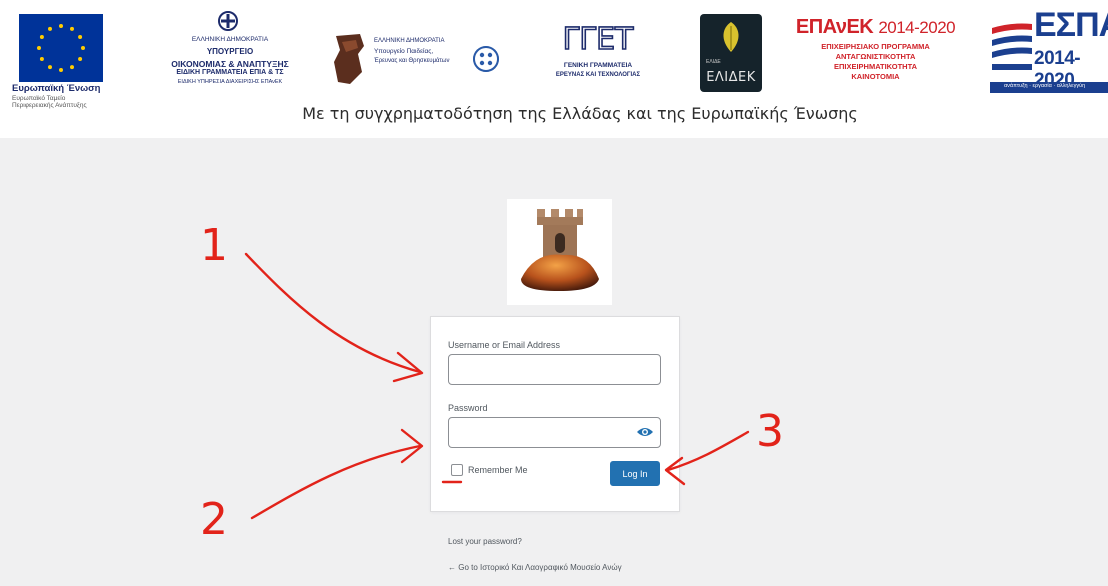 This screenshot has height=586, width=1108. Describe the element at coordinates (214, 245) in the screenshot. I see `annotation-number-1: 1` at that location.